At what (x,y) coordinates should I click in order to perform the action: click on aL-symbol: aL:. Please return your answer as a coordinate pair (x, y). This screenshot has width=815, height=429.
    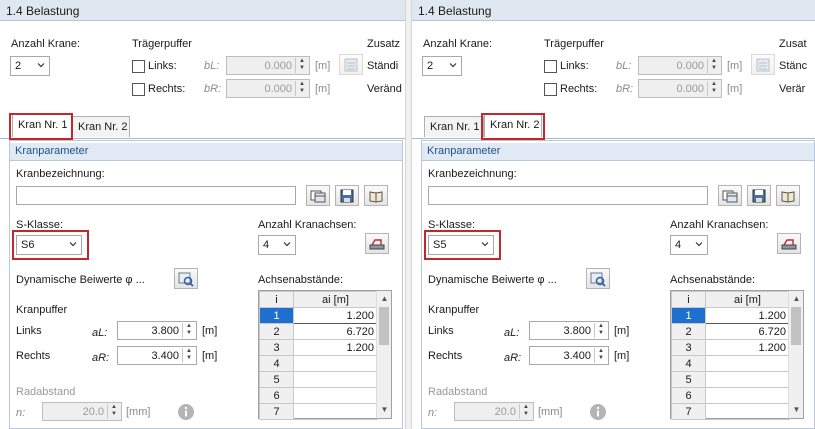
    Looking at the image, I should click on (512, 333).